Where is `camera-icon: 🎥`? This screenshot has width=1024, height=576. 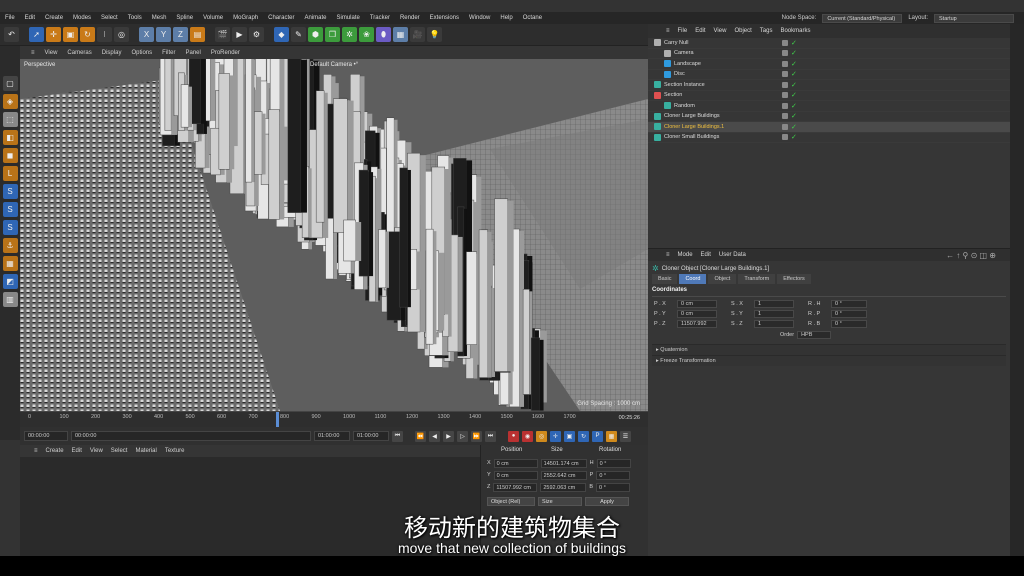 camera-icon: 🎥 is located at coordinates (417, 34).